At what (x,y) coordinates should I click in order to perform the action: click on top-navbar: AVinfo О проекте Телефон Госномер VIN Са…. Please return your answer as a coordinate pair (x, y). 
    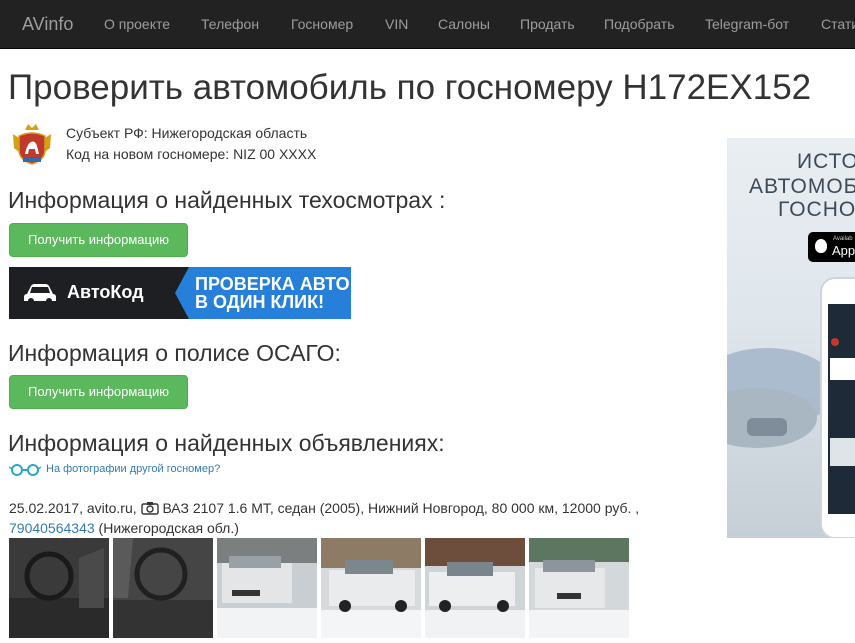
    Looking at the image, I should click on (427, 24).